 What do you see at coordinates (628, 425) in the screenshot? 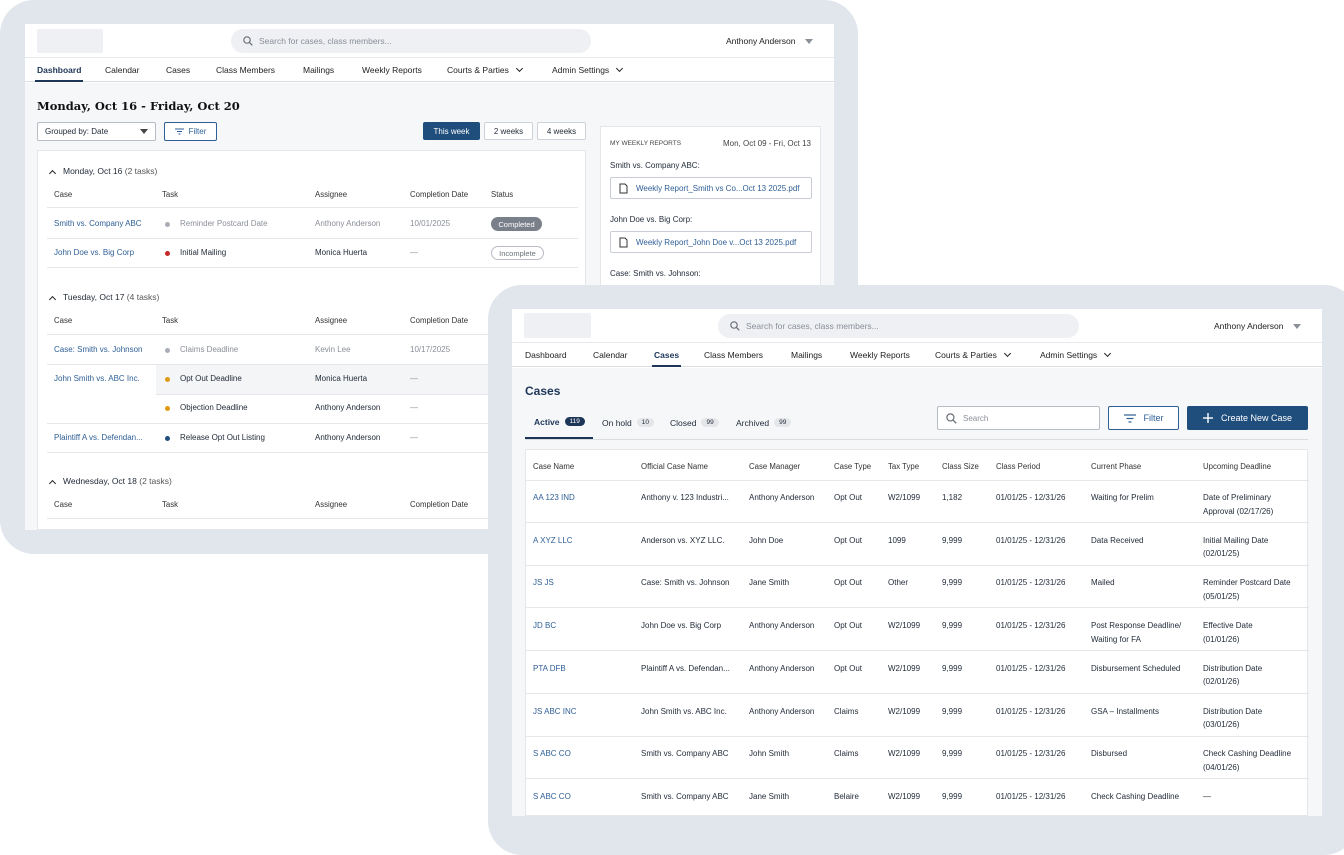
I see `tab-on-hold: On hold 10` at bounding box center [628, 425].